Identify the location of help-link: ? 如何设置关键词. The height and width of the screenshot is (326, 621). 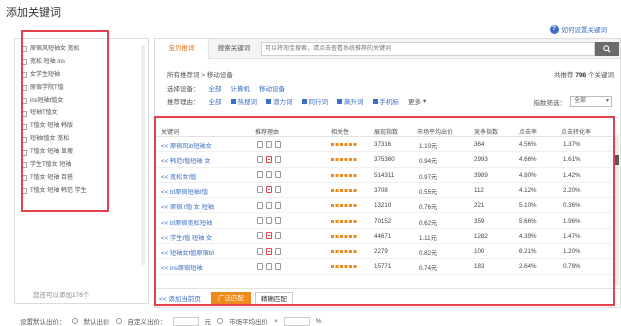
(578, 29).